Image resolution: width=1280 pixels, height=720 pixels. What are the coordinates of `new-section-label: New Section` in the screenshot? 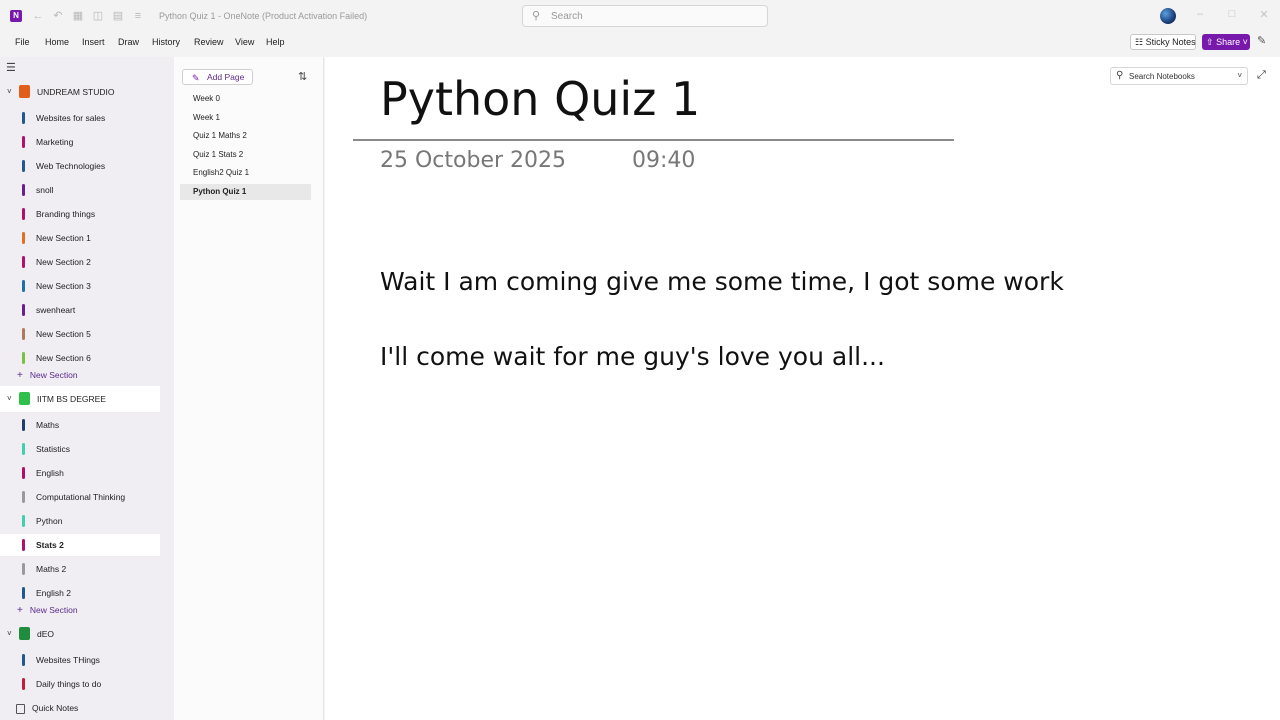 It's located at (53, 610).